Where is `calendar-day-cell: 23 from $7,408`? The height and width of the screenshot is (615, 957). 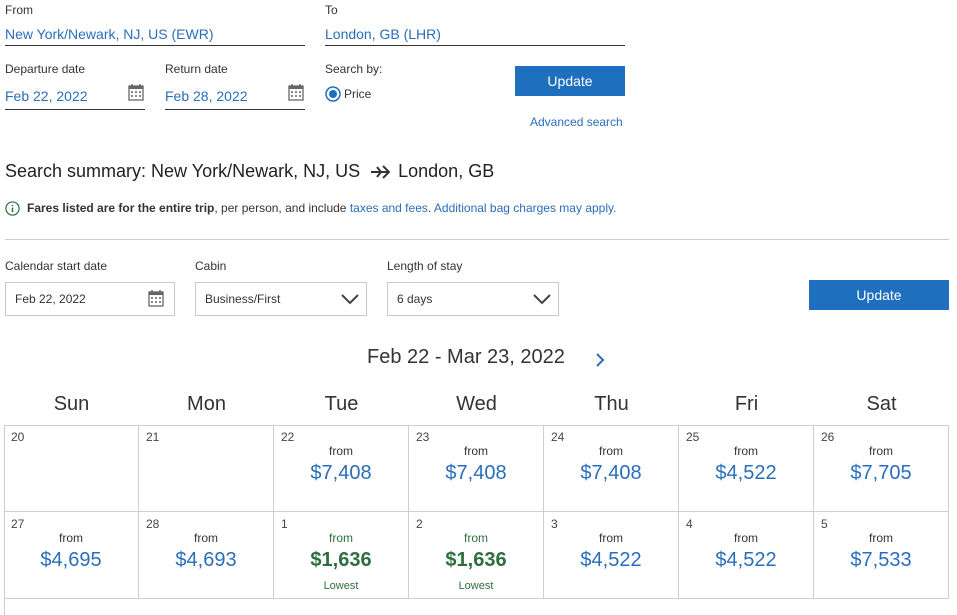
calendar-day-cell: 23 from $7,408 is located at coordinates (476, 468).